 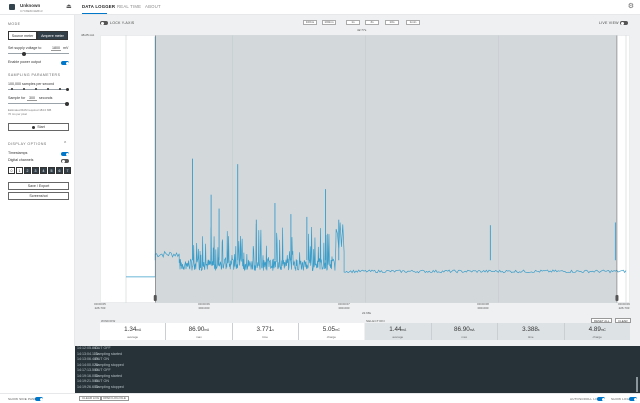 What do you see at coordinates (531, 331) in the screenshot?
I see `selection-time-stat: 3.388s time` at bounding box center [531, 331].